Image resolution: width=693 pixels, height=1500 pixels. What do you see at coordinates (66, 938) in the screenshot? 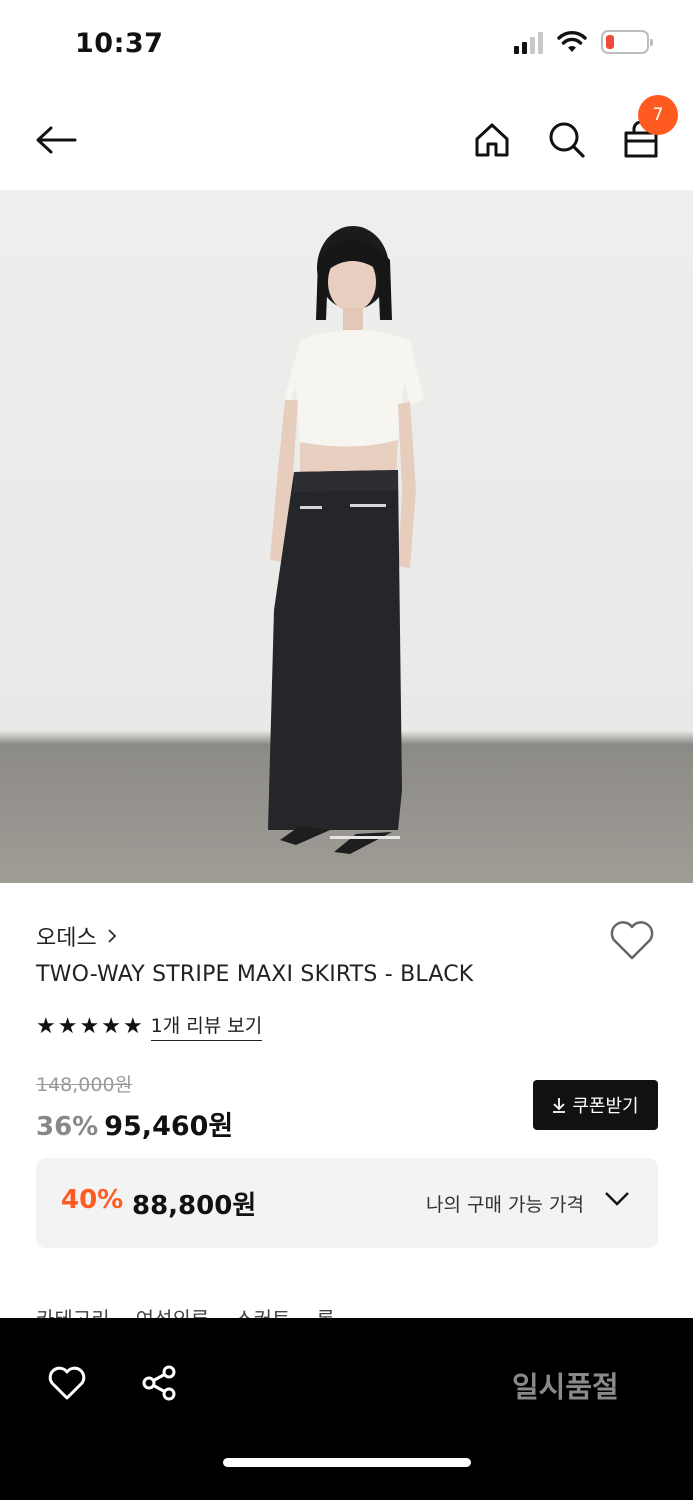
I see `brand-name: 오데스` at bounding box center [66, 938].